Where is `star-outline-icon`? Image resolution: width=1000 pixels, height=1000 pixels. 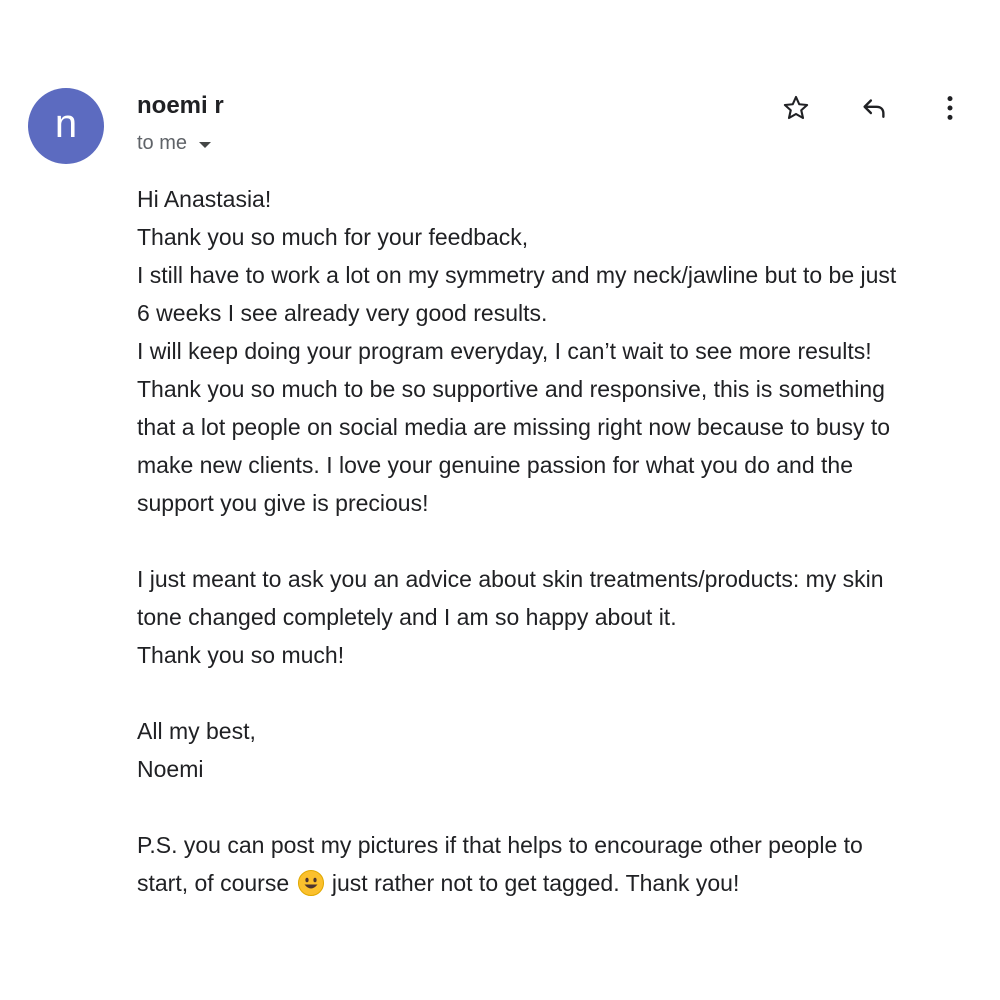 star-outline-icon is located at coordinates (796, 107).